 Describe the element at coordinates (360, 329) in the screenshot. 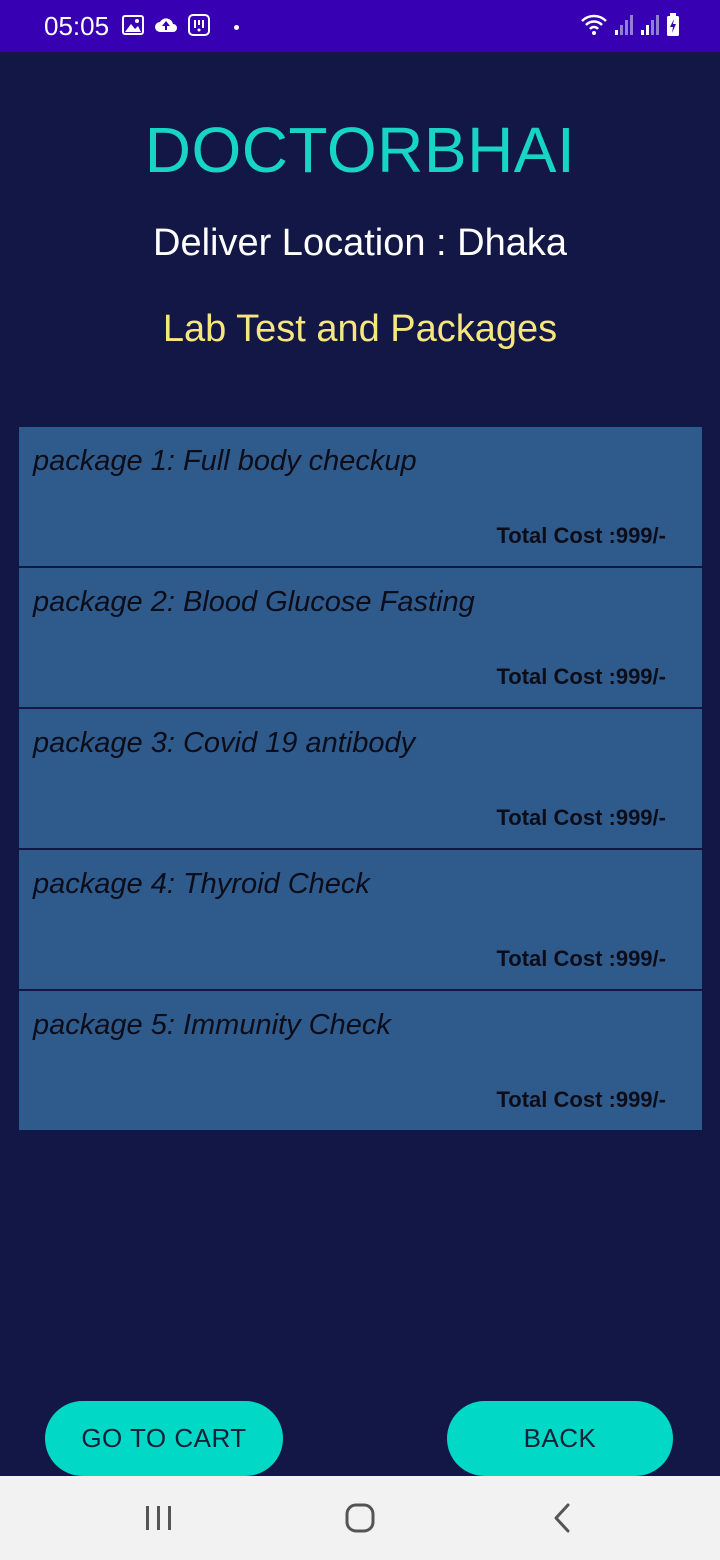

I see `section-title: Lab Test and Packages` at that location.